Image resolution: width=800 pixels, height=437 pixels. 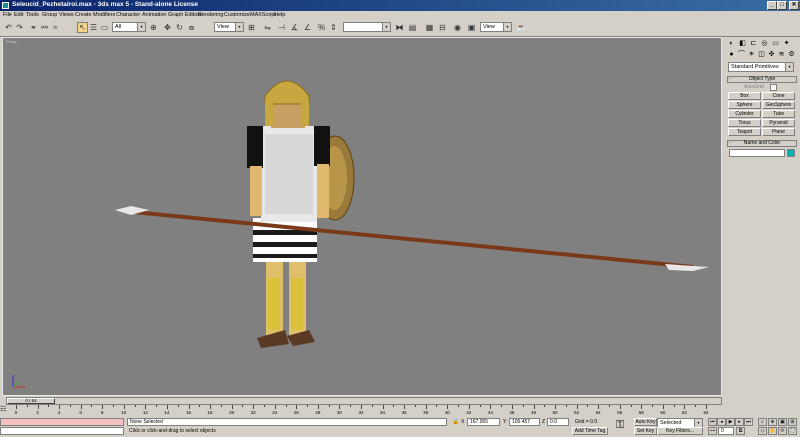 I want to click on shapes-icon: ⌒, so click(x=741, y=54).